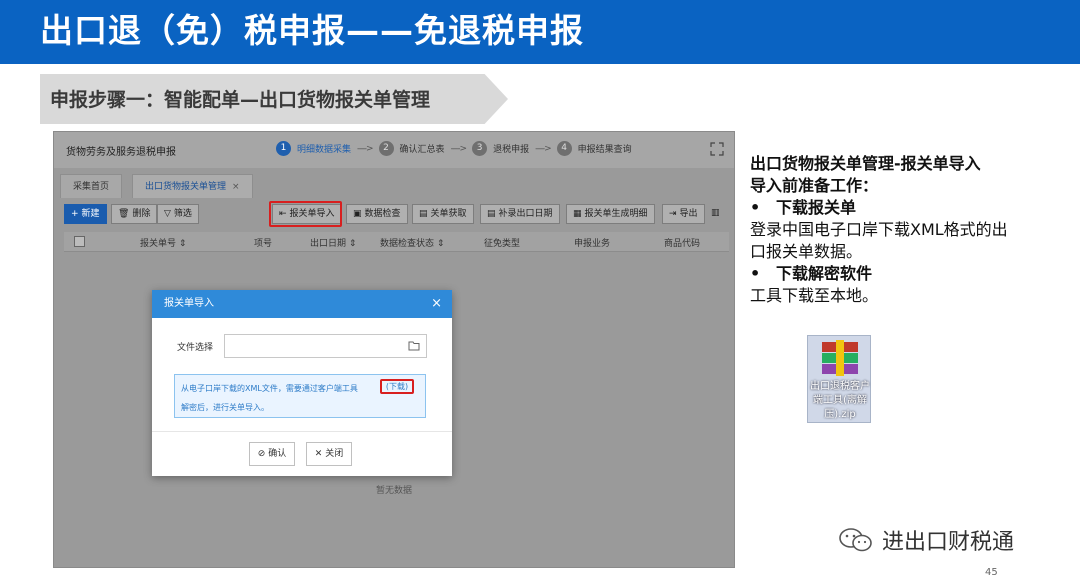 The image size is (1080, 586). I want to click on title-bar: 出口退（免）税申报——免退税申报, so click(540, 32).